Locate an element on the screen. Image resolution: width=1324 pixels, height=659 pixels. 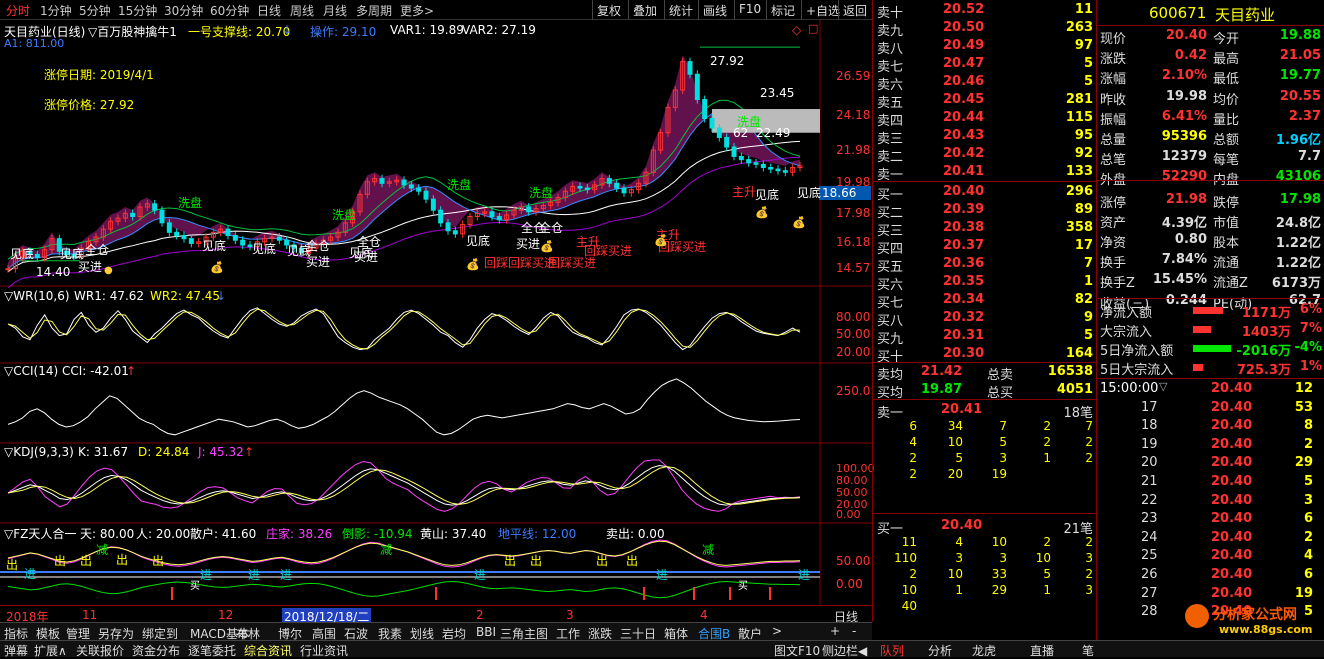
order-volume: 95 is located at coordinates (1083, 135).